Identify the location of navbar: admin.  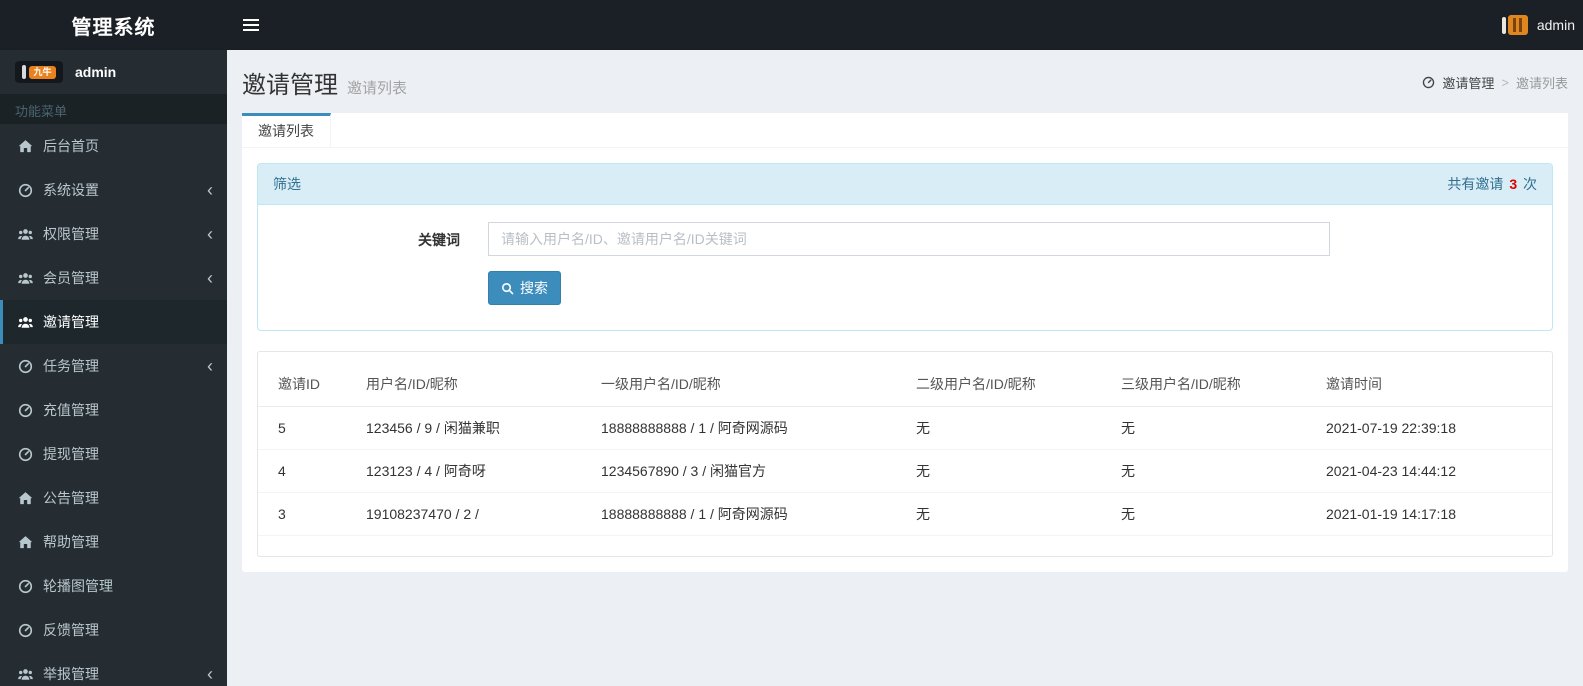
(905, 25).